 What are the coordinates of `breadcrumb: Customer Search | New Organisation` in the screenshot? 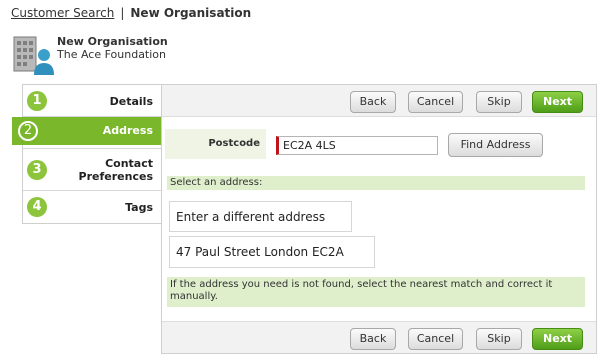 It's located at (131, 13).